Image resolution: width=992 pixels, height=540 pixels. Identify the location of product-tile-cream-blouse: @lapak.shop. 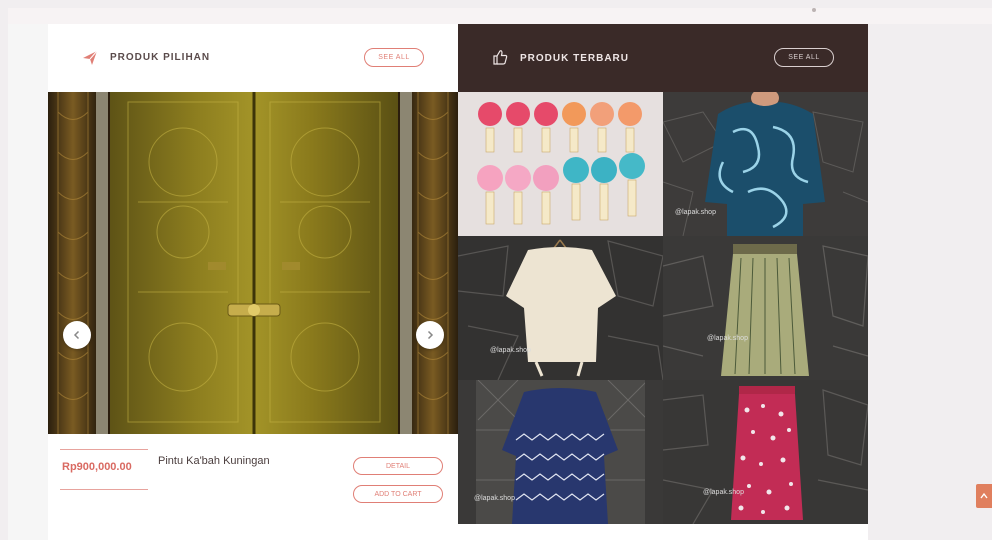
(560, 308).